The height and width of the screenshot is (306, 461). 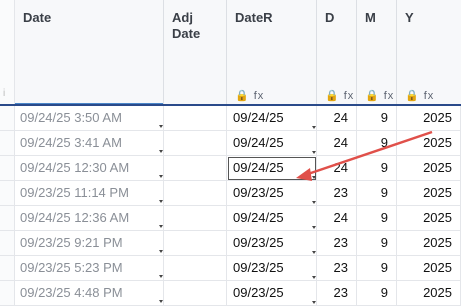 What do you see at coordinates (89, 243) in the screenshot?
I see `cell-date: 09/23/25 9:21 PM` at bounding box center [89, 243].